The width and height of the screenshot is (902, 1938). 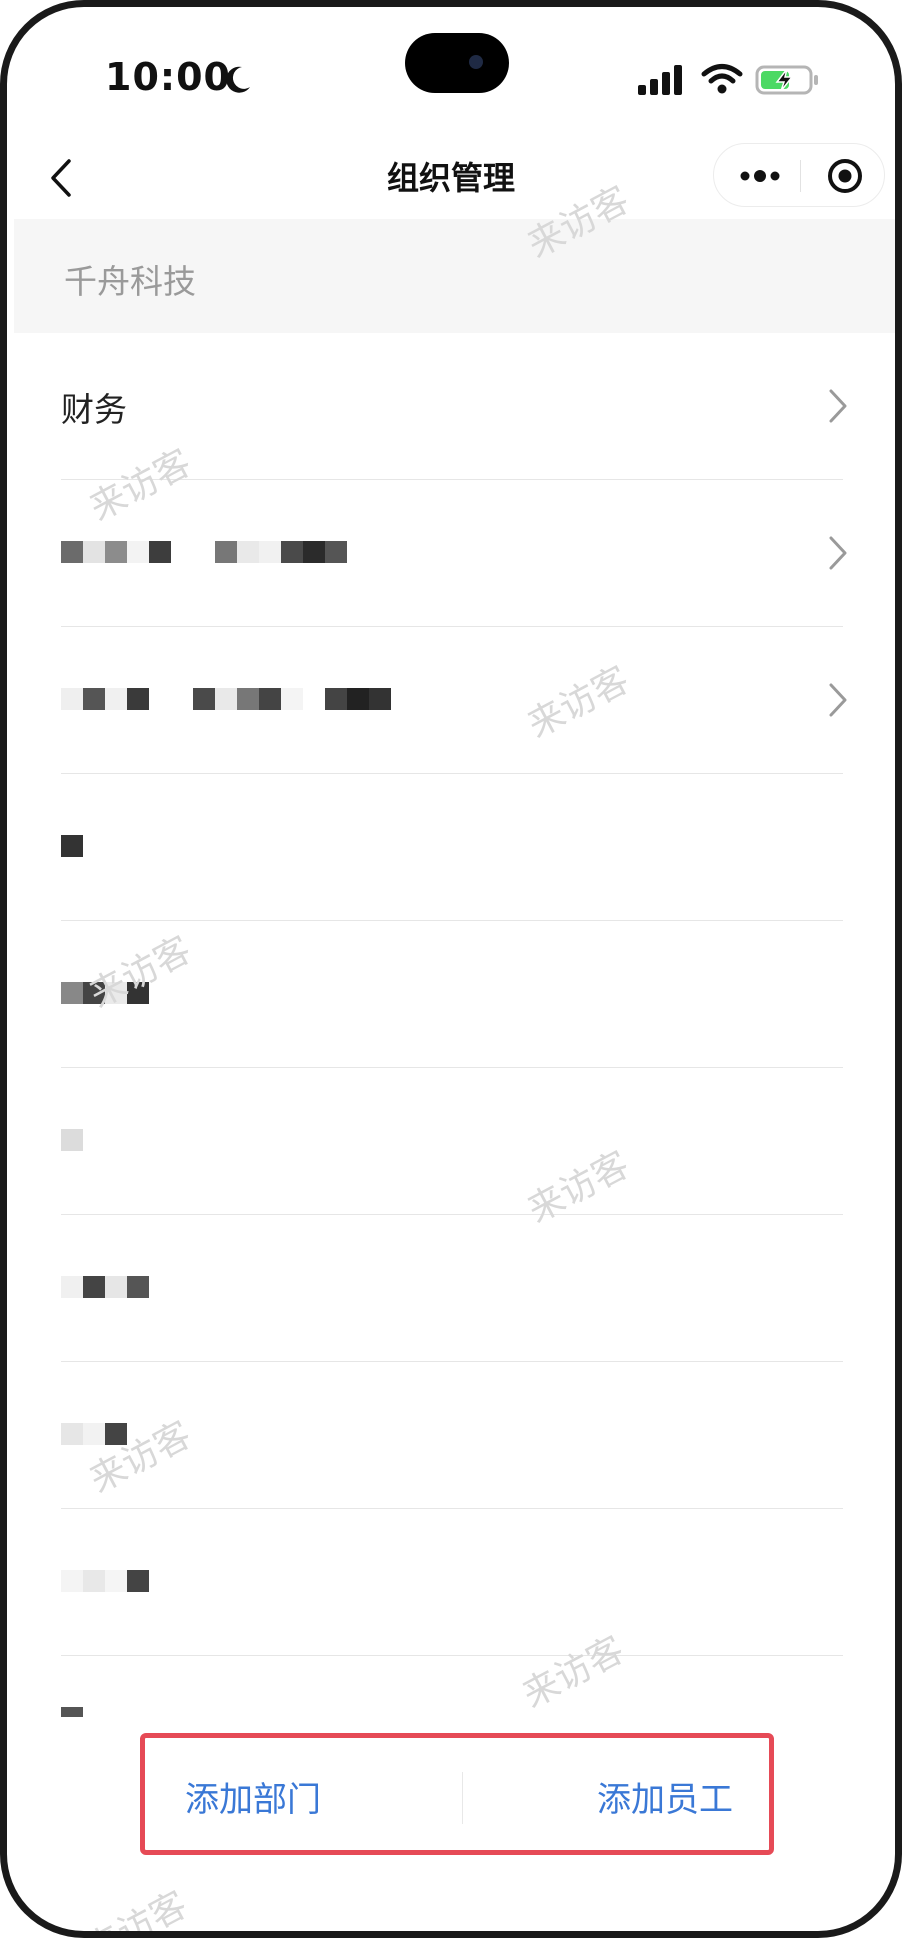 What do you see at coordinates (238, 79) in the screenshot?
I see `moon-icon` at bounding box center [238, 79].